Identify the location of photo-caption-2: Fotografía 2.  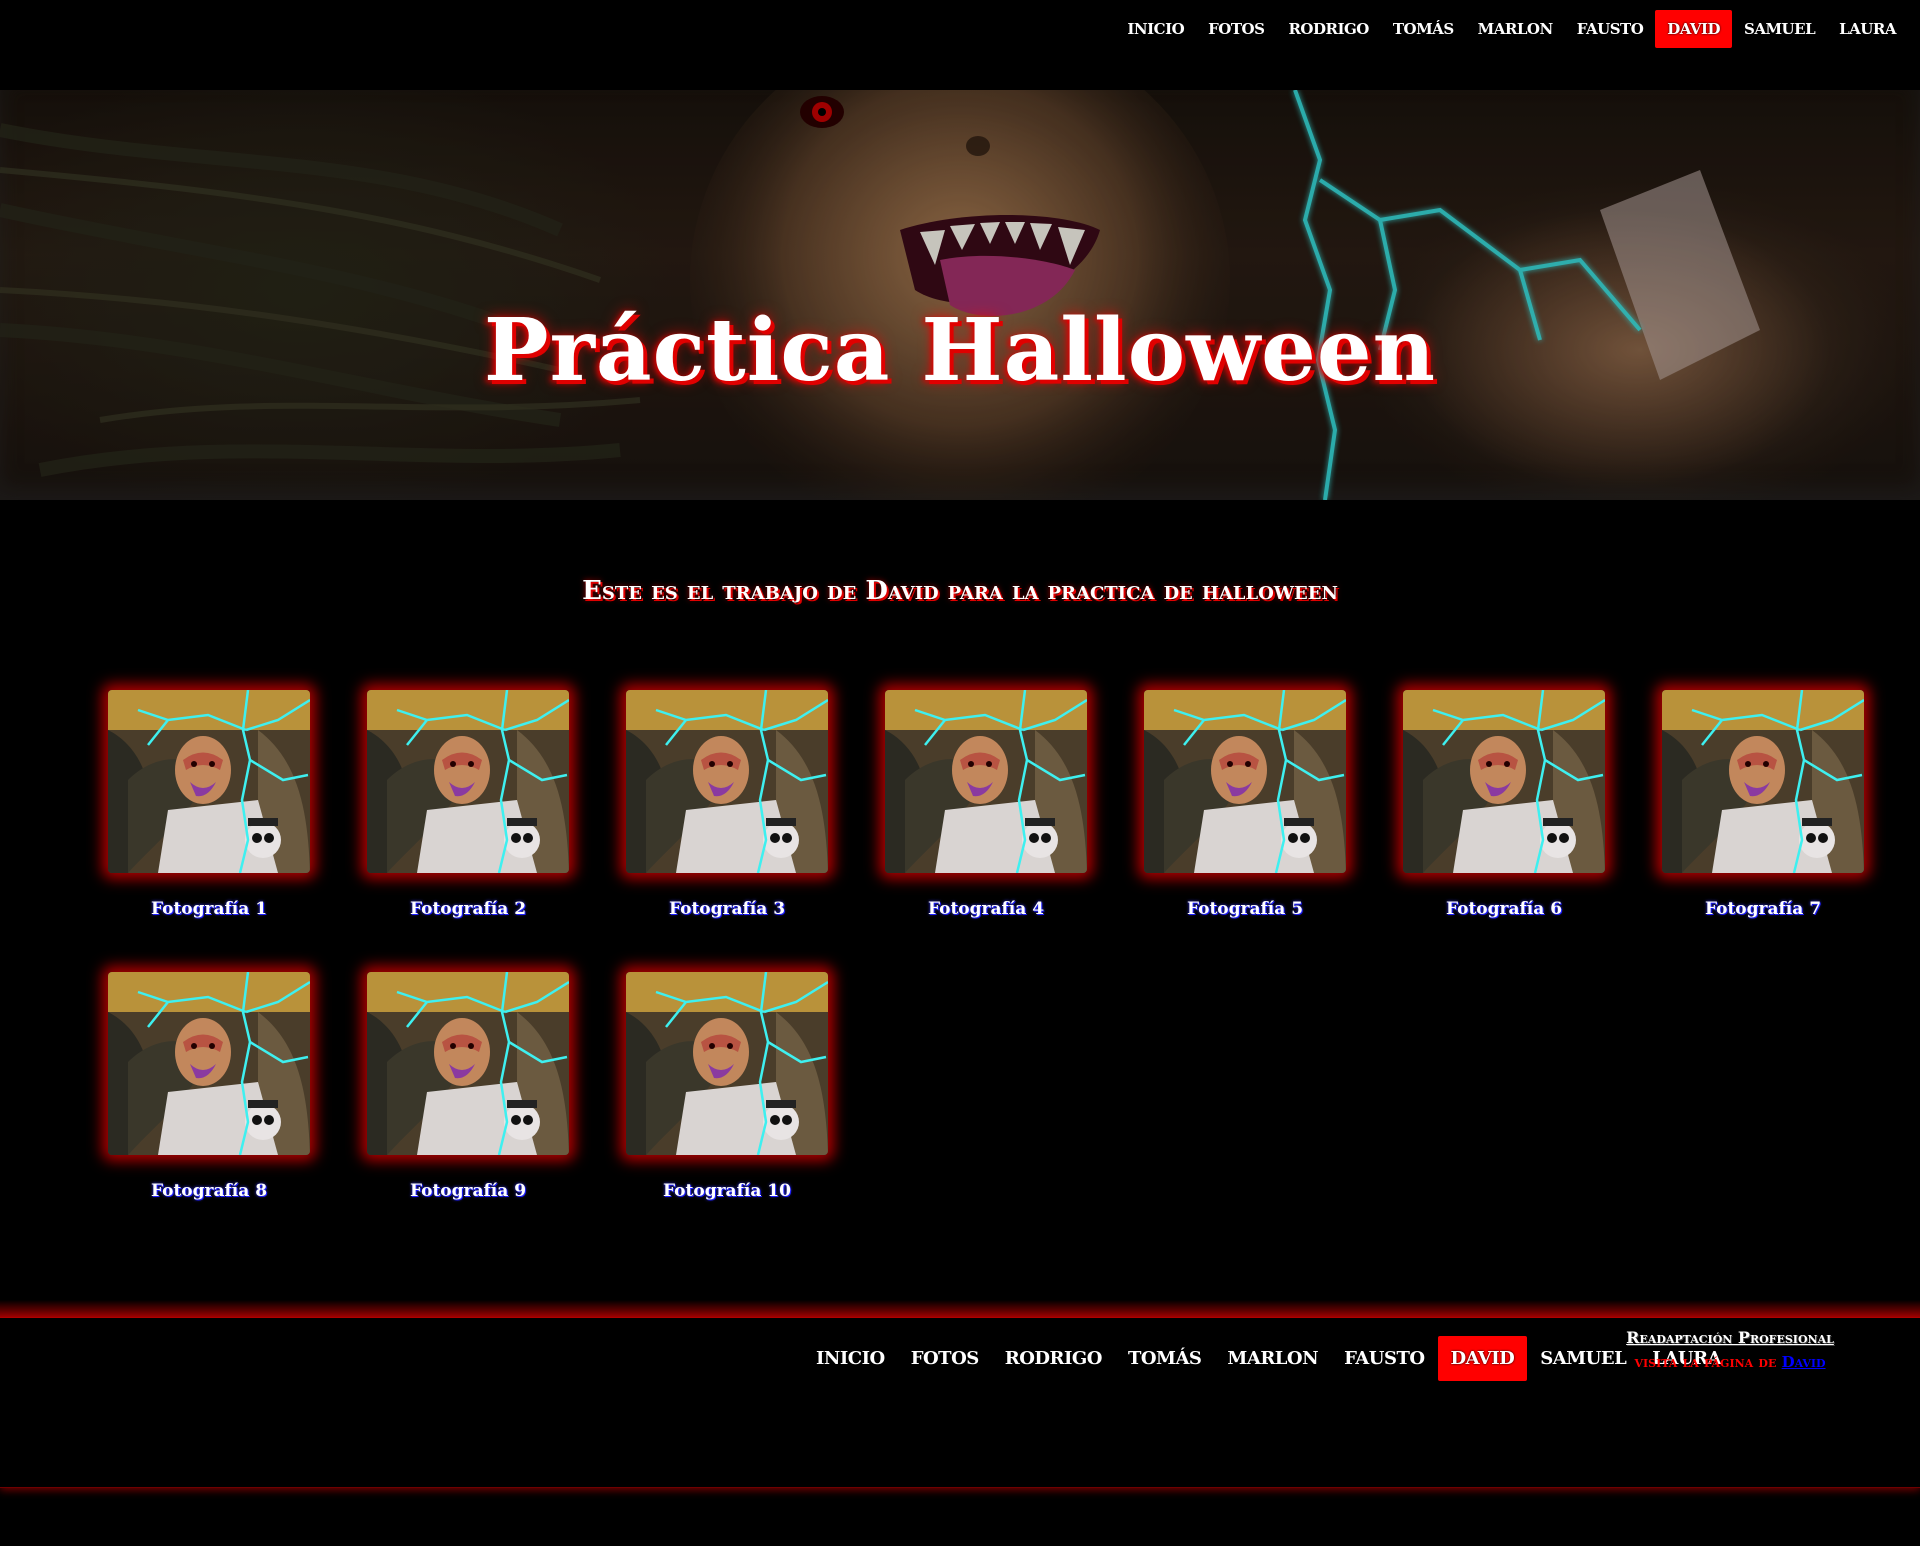
(468, 909).